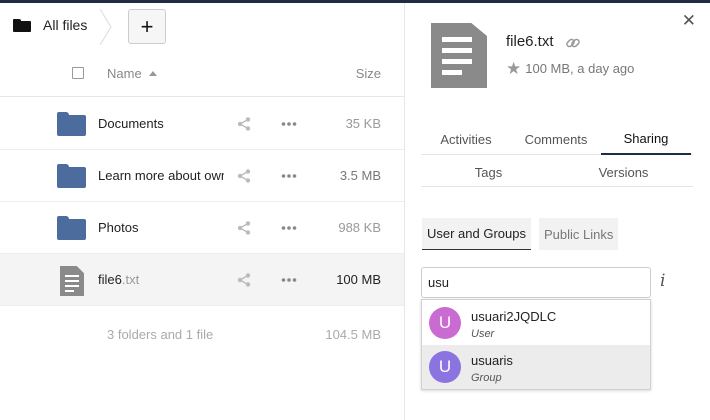 The height and width of the screenshot is (420, 710). Describe the element at coordinates (105, 27) in the screenshot. I see `breadcrumb-separator-icon` at that location.